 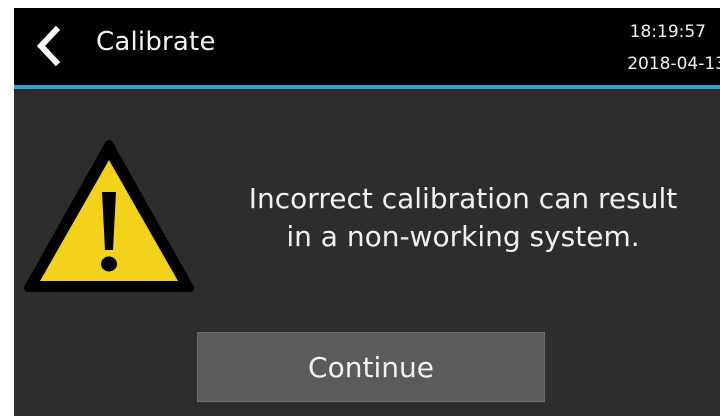 What do you see at coordinates (371, 367) in the screenshot?
I see `continue-button: Continue` at bounding box center [371, 367].